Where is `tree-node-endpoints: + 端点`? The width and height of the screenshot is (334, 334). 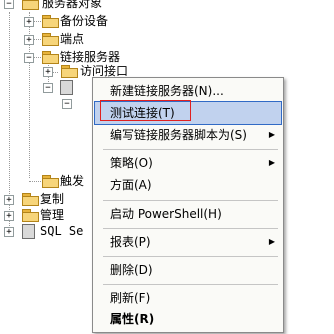
tree-node-endpoints: + 端点 is located at coordinates (60, 39).